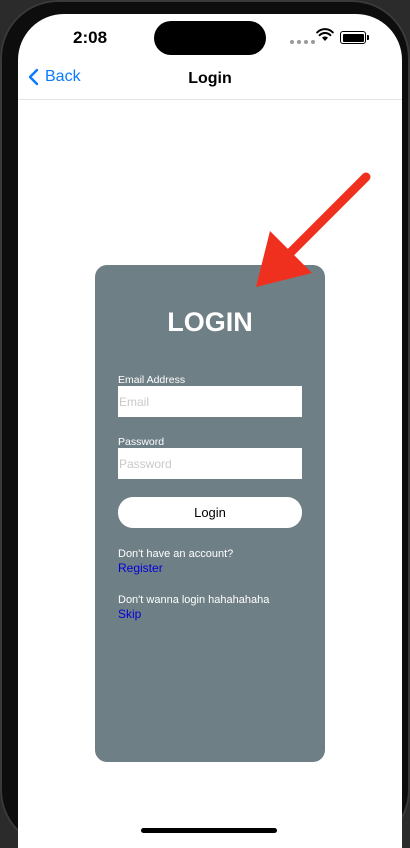 The width and height of the screenshot is (410, 848). What do you see at coordinates (140, 568) in the screenshot?
I see `register-link: Register` at bounding box center [140, 568].